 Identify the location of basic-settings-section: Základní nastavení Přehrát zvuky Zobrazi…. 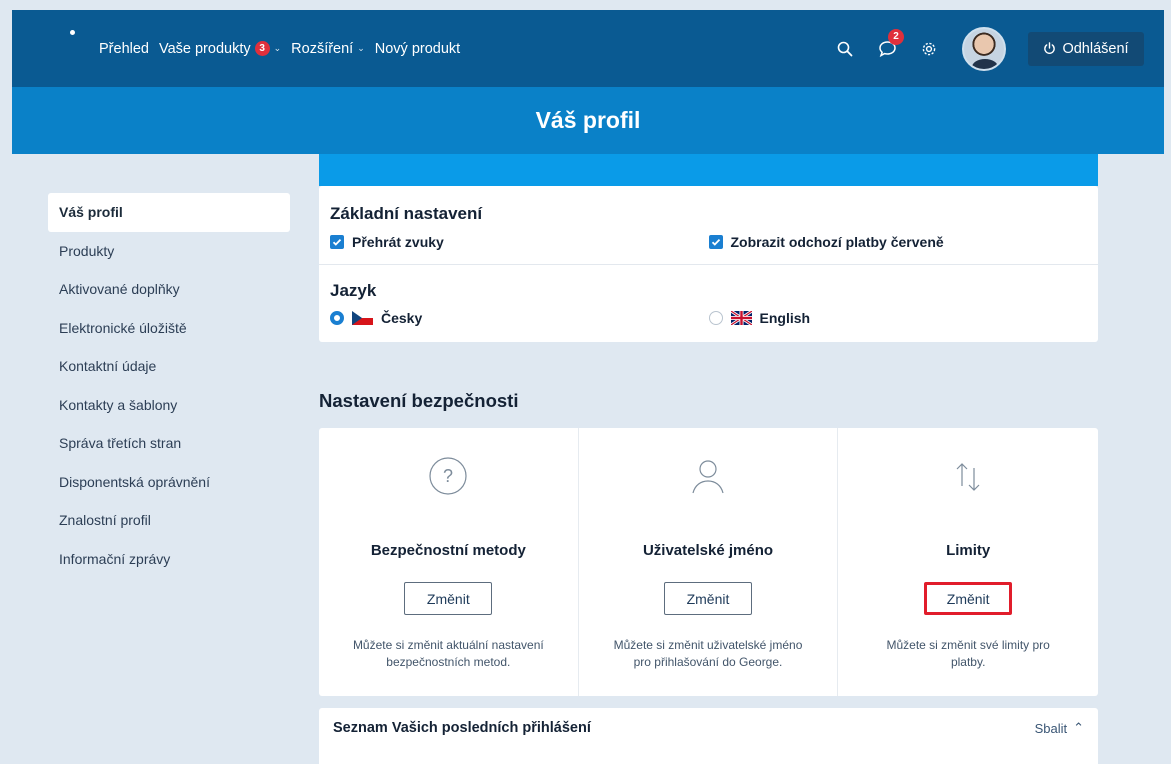
(708, 225).